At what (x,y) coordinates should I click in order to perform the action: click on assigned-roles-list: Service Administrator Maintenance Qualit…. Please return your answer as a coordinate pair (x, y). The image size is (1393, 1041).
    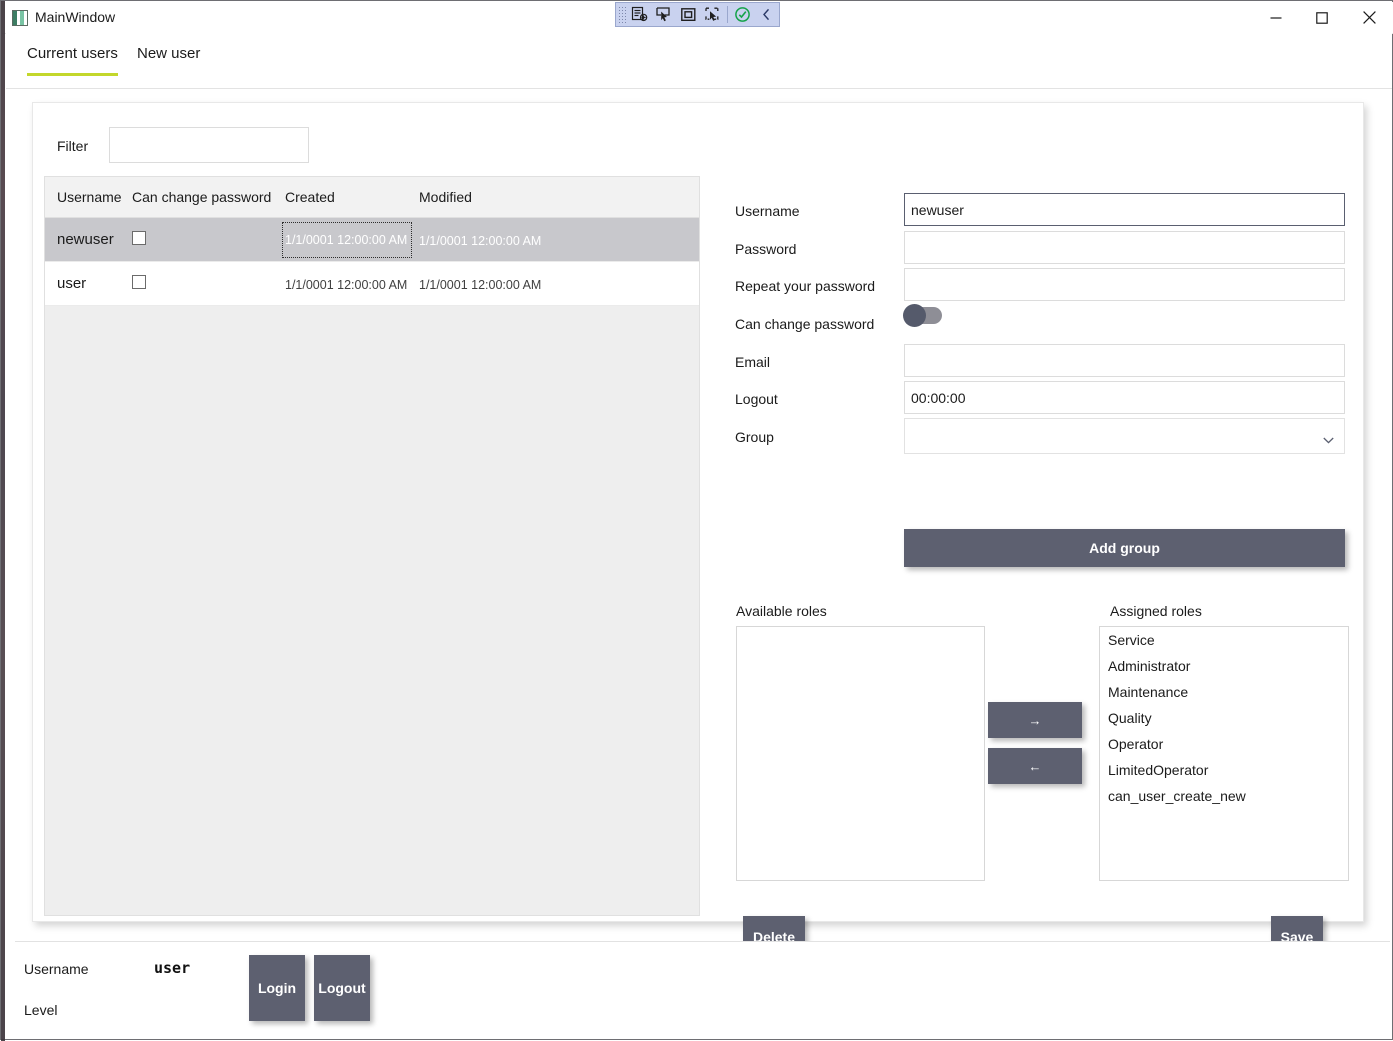
    Looking at the image, I should click on (1224, 753).